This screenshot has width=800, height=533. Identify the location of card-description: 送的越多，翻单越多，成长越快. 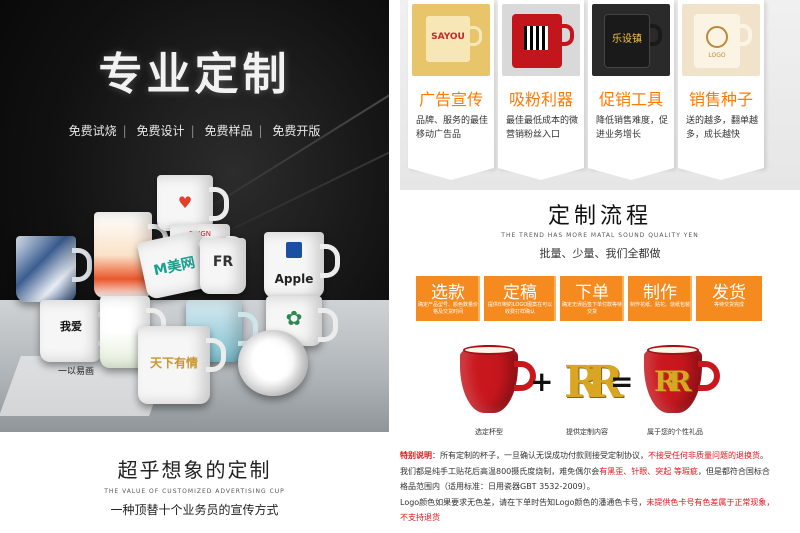
(722, 128).